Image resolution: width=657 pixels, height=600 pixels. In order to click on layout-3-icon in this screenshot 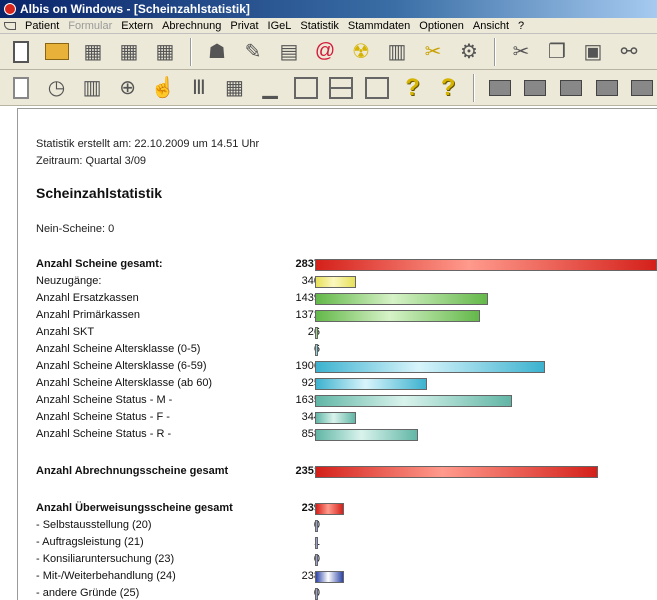, I will do `click(571, 88)`.